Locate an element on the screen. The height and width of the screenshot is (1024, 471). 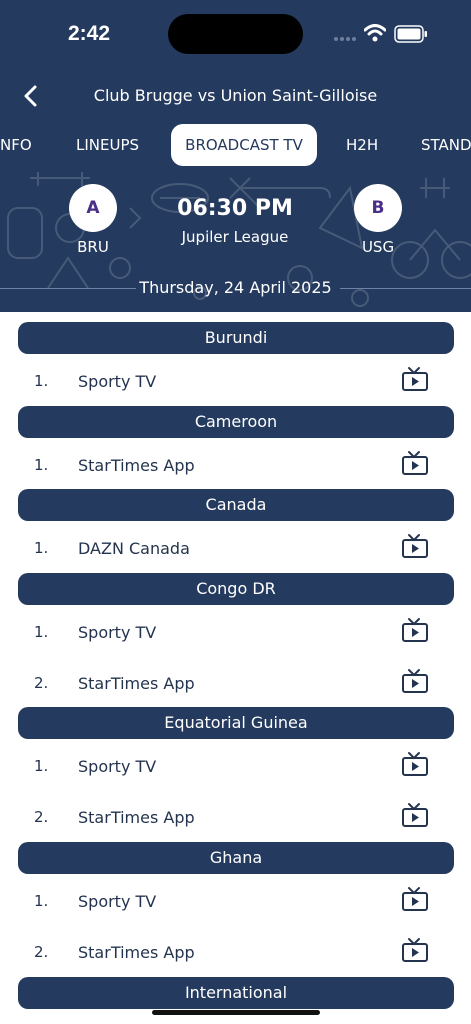
battery-icon is located at coordinates (410, 34).